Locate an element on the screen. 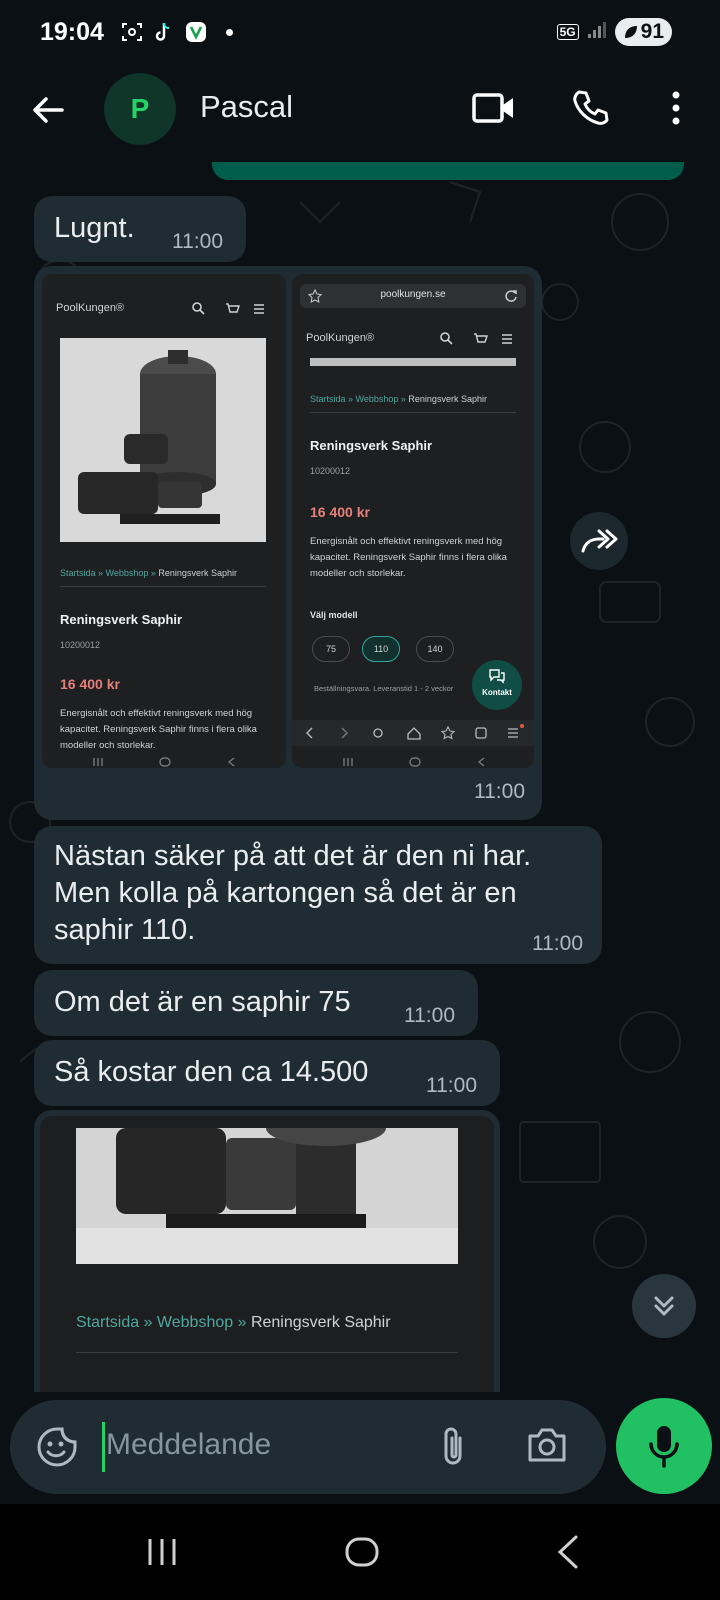  status-notification-icons is located at coordinates (176, 32).